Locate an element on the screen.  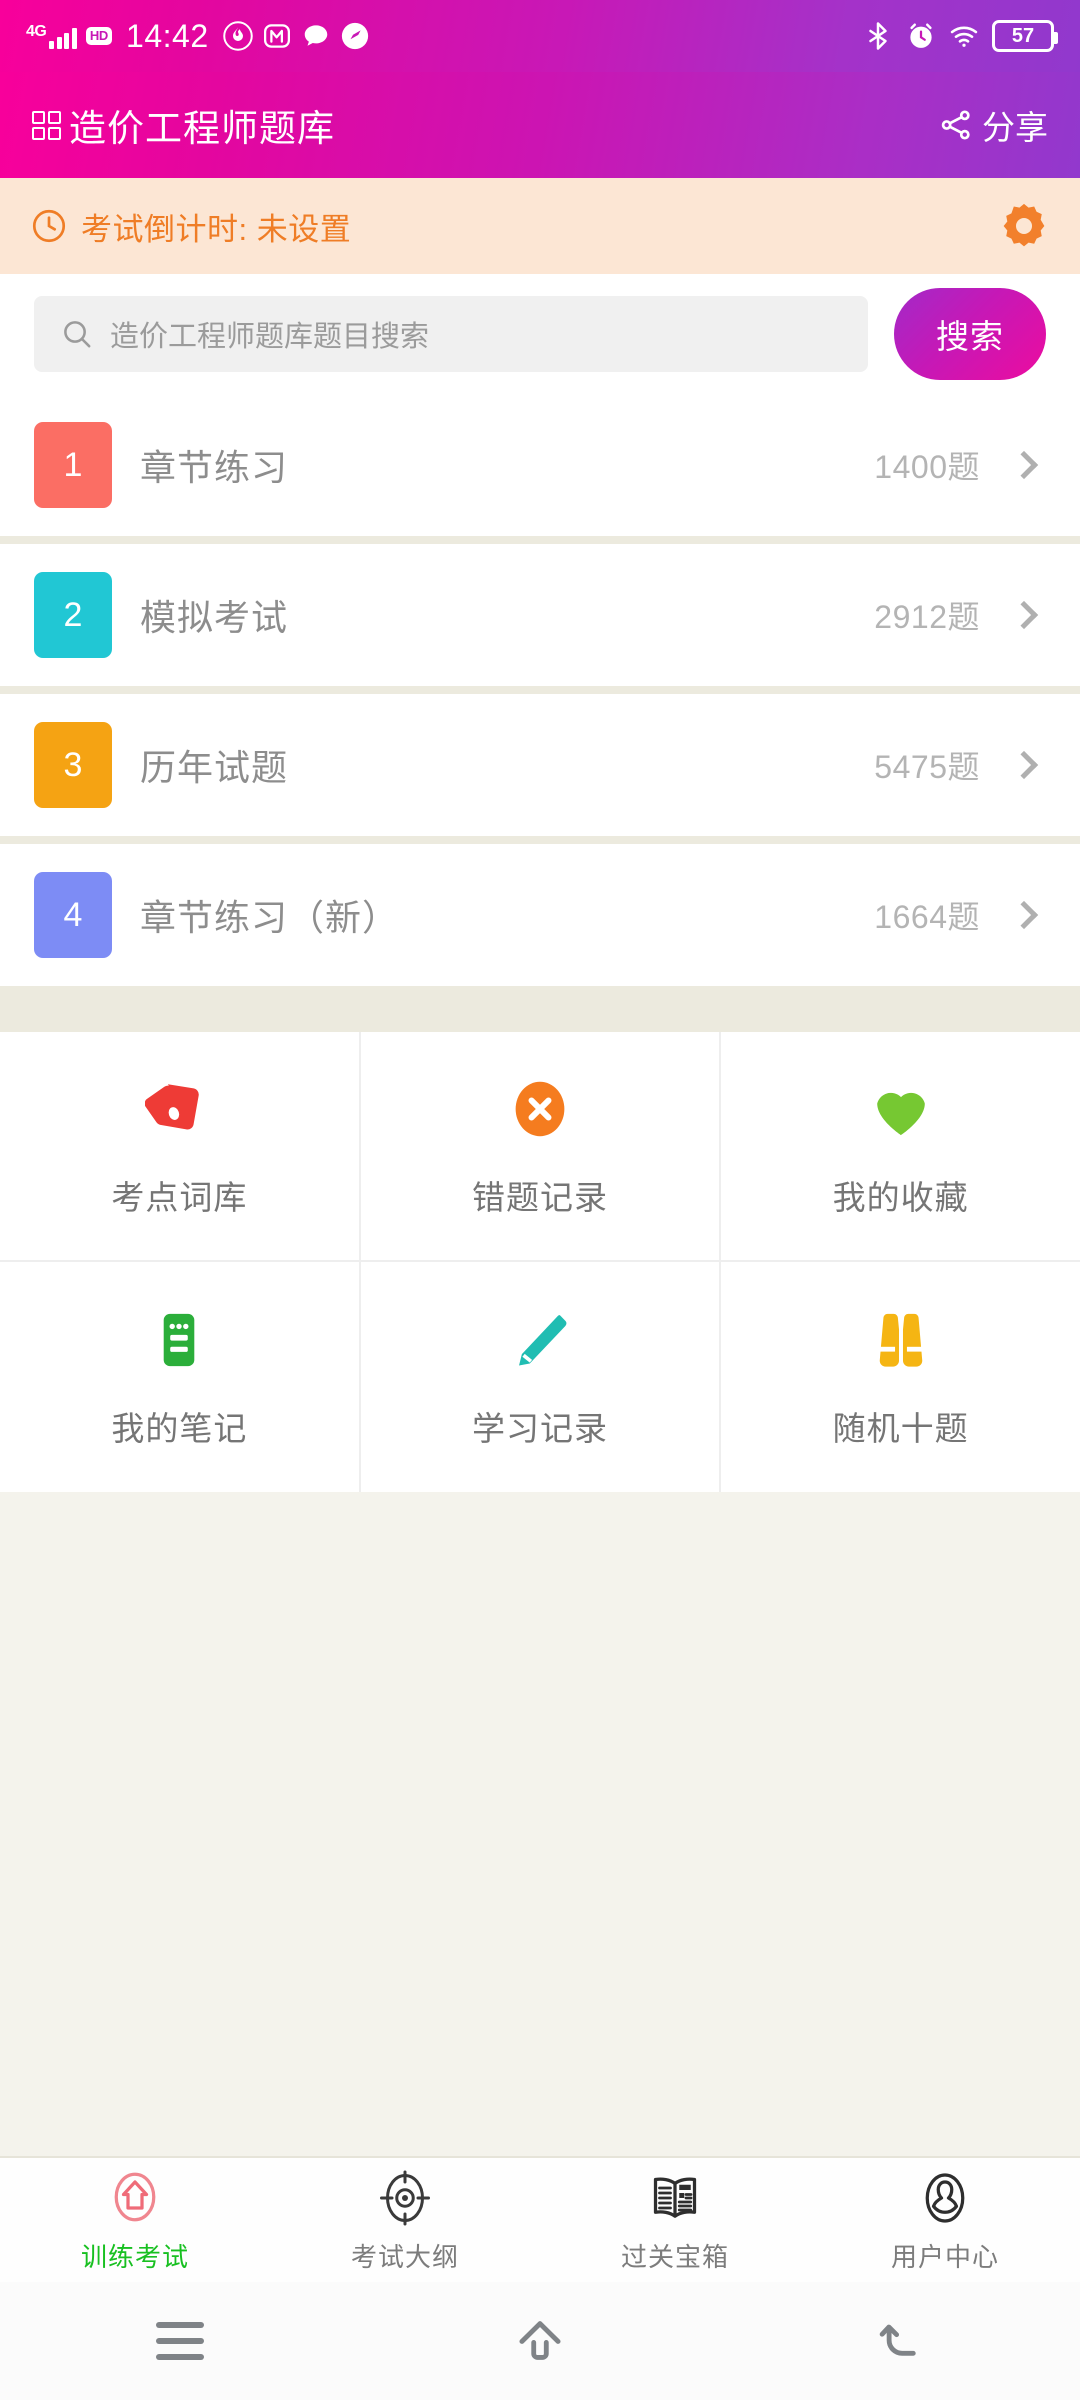
quick-action-binoculars: 随机十题 is located at coordinates (900, 1377).